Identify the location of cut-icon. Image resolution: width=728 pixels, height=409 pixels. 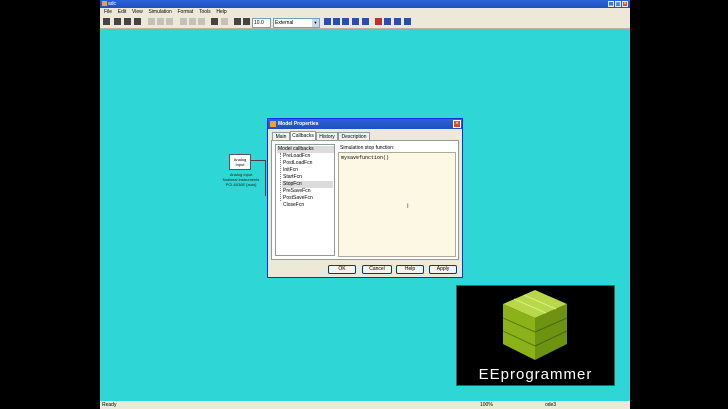
(151, 21).